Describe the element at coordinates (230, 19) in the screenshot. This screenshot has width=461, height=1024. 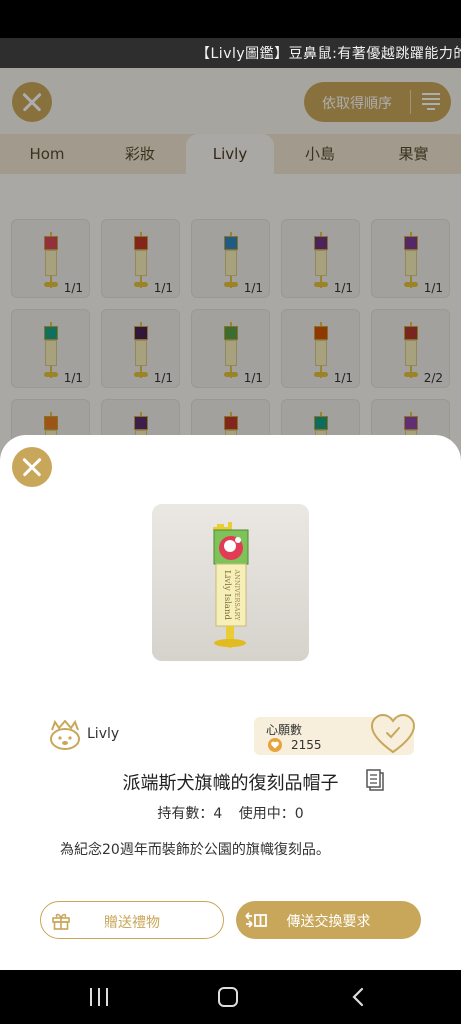
I see `status-bar` at that location.